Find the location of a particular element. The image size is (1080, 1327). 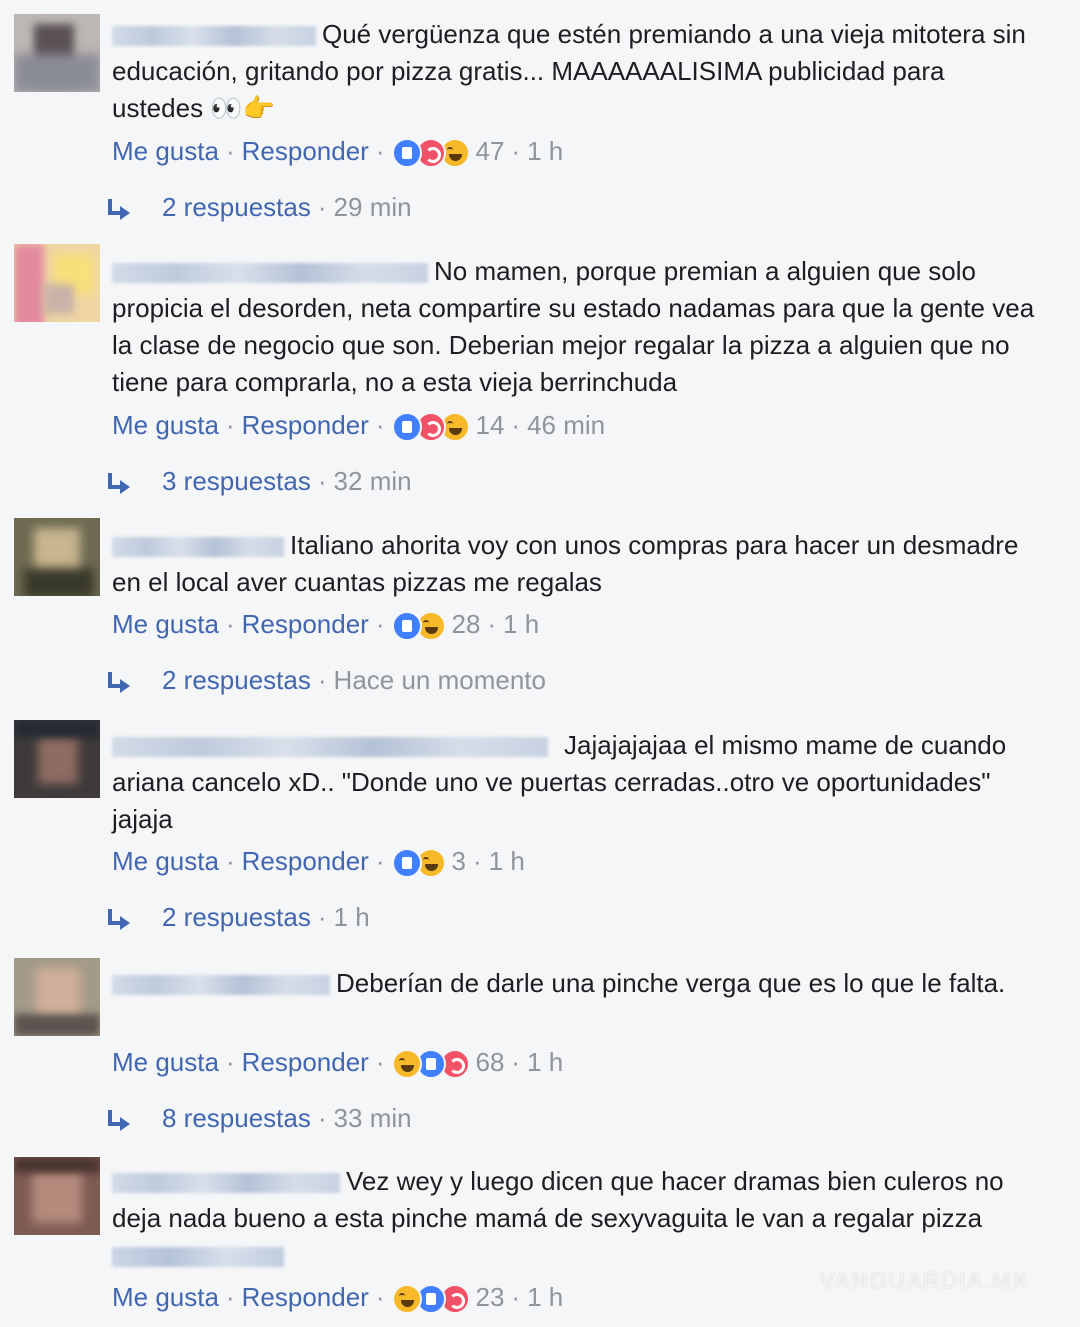

comment-actions: Me gusta · Responder · 23 · 1 h is located at coordinates (337, 1298).